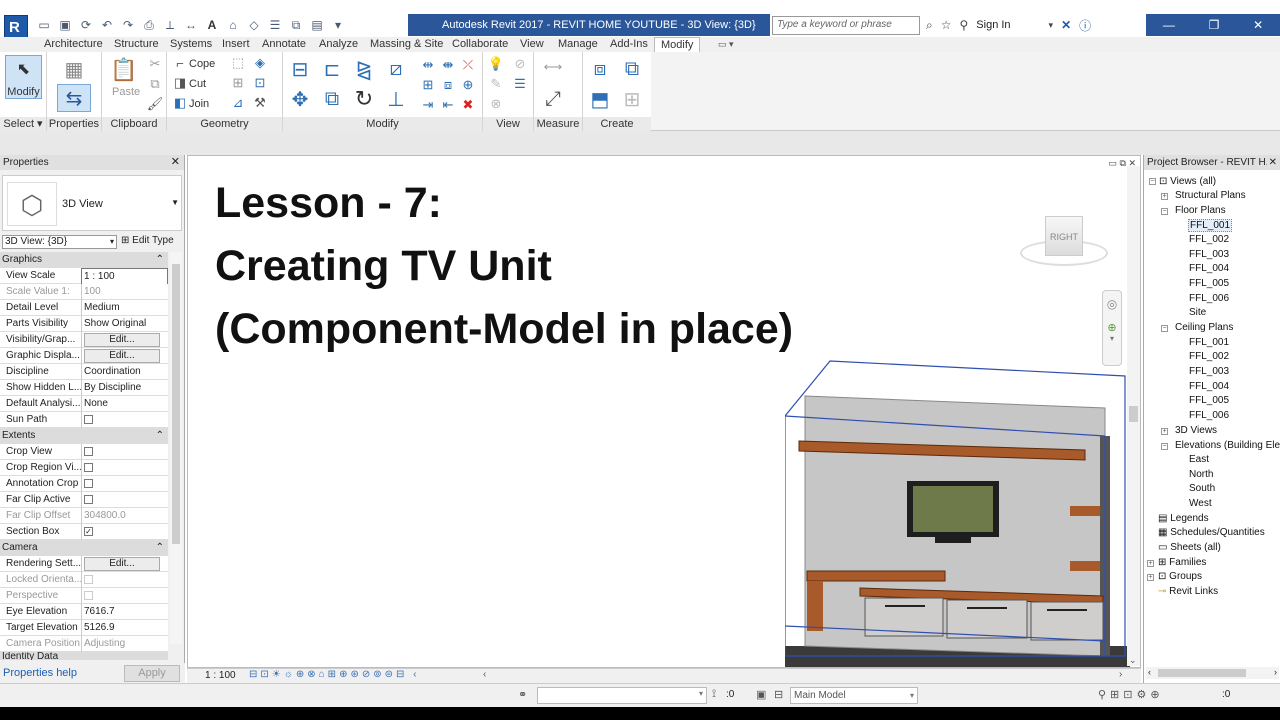 The height and width of the screenshot is (720, 1280). I want to click on split-gap-icon: ⇼, so click(448, 65).